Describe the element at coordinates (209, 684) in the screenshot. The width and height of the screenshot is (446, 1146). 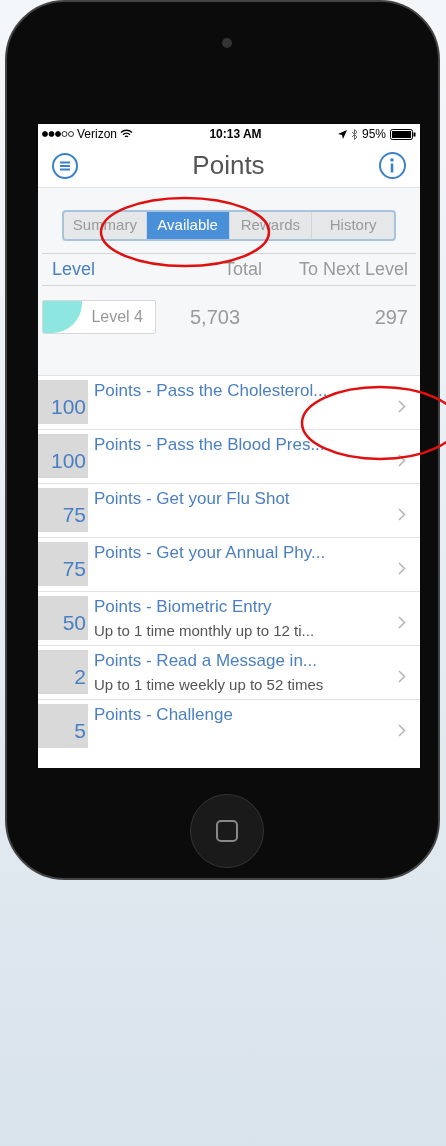
I see `activity-subtitle: Up to 1 time weekly up to 52 times` at that location.